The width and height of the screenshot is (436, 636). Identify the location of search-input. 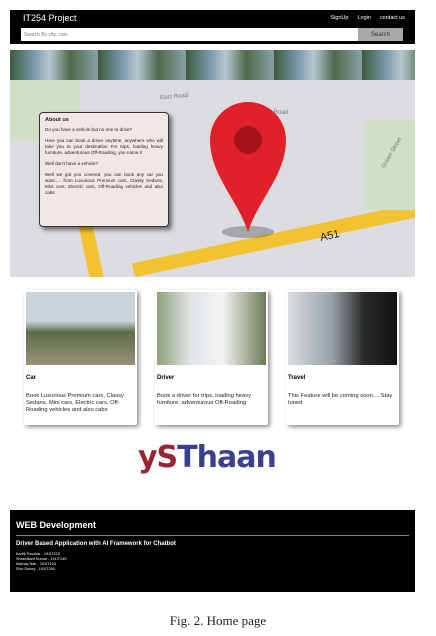
(189, 34).